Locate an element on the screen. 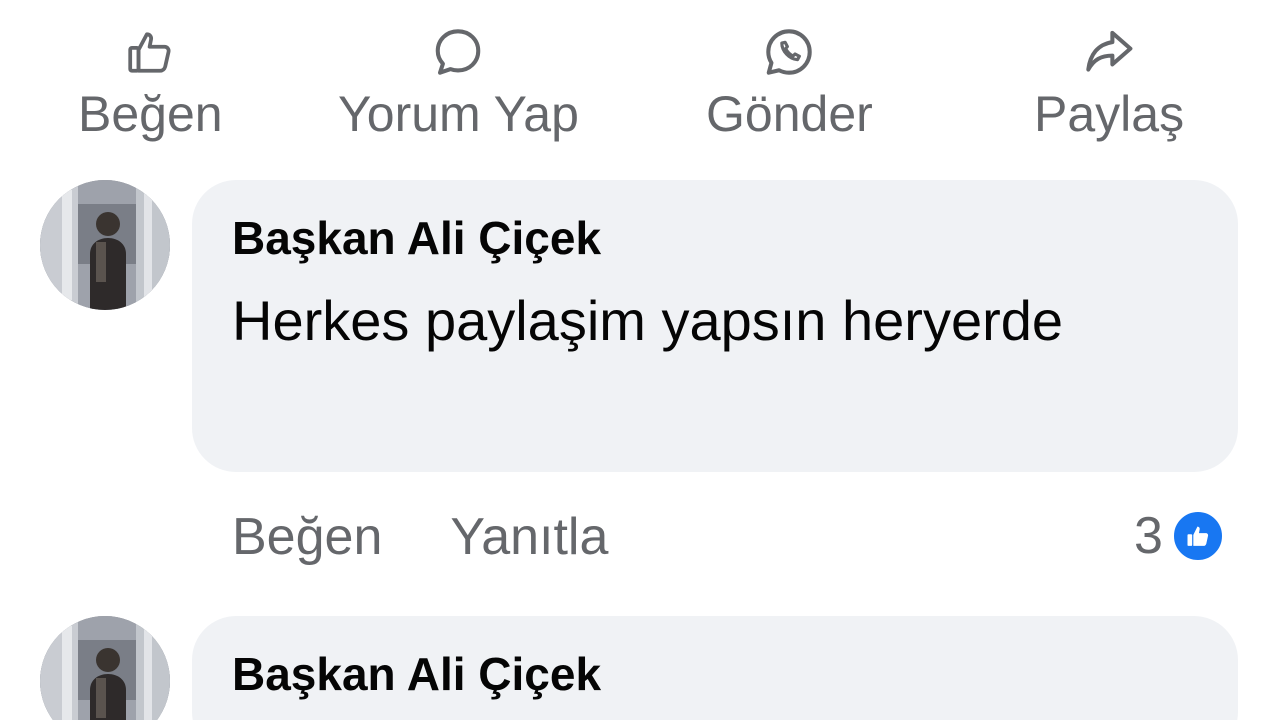 The image size is (1280, 720). reaction-count: 3 is located at coordinates (1148, 536).